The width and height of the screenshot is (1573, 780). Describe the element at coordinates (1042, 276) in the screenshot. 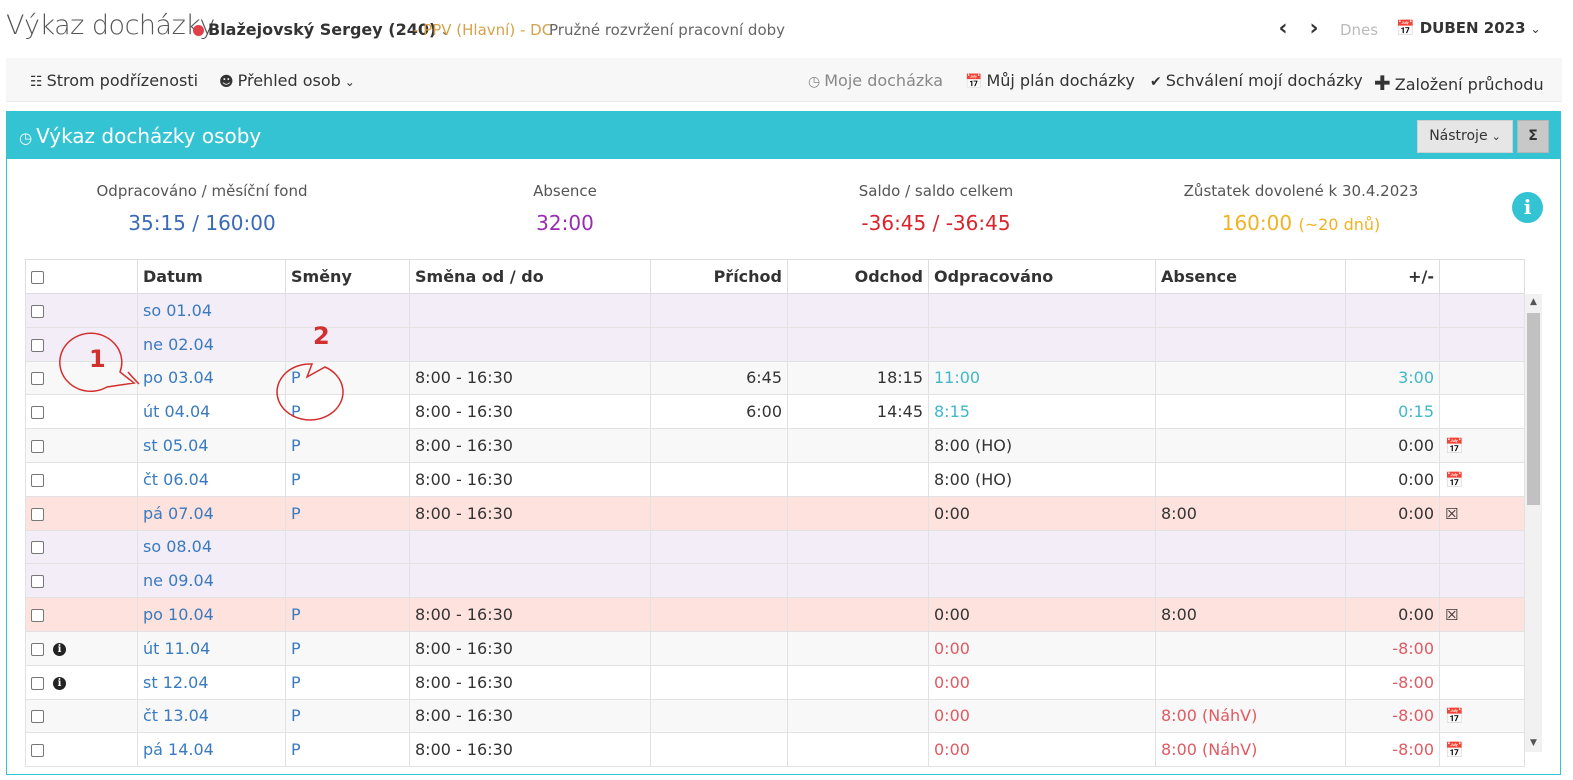

I see `col-header-worked: Odpracováno` at that location.